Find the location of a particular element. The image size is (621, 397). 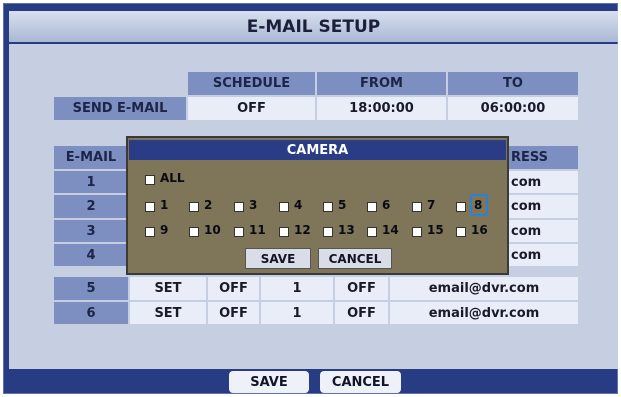

camera-label: 9 is located at coordinates (164, 230).